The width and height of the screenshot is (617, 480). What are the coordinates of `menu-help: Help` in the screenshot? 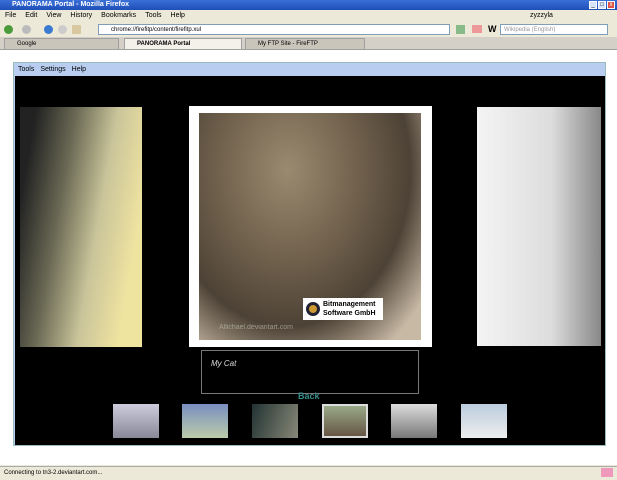 It's located at (178, 16).